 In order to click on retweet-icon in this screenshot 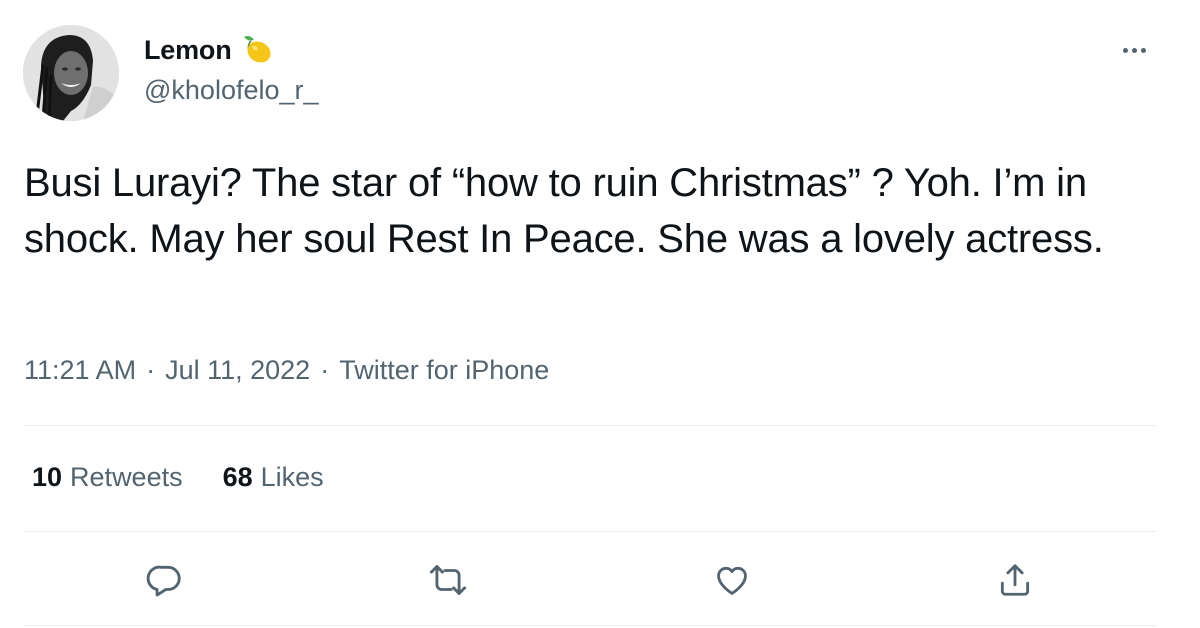, I will do `click(448, 580)`.